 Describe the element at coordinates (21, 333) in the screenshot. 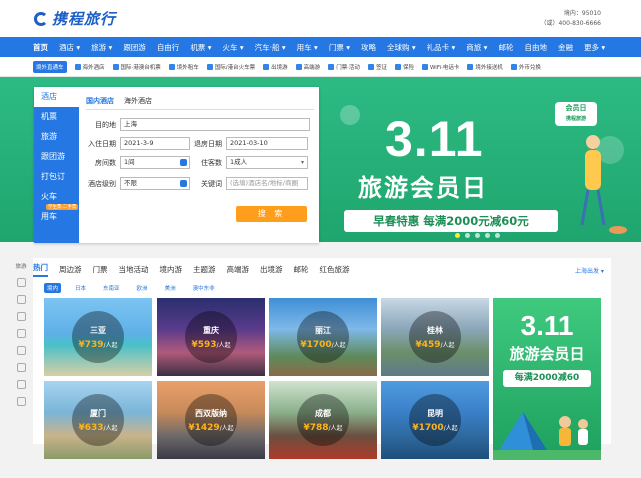

I see `location-icon` at that location.